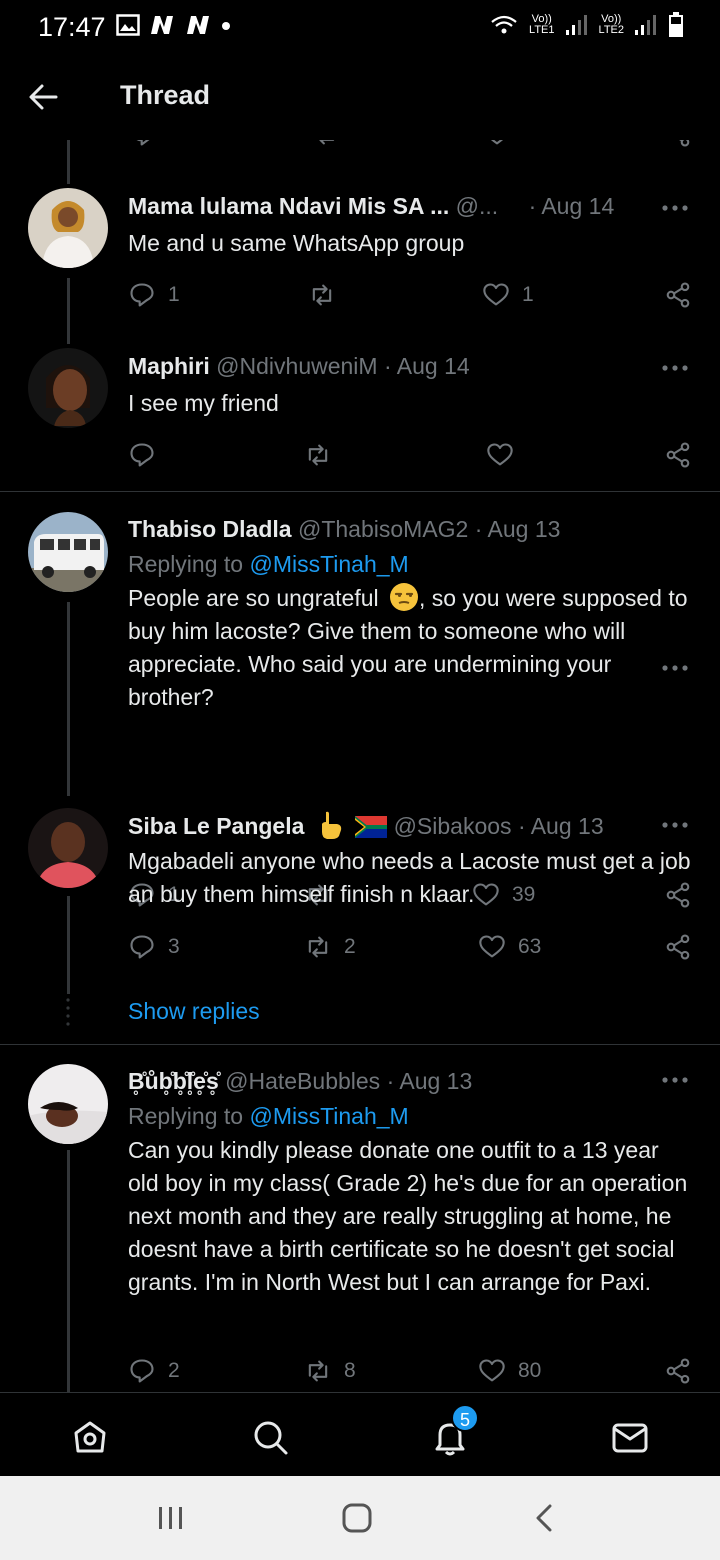 Image resolution: width=720 pixels, height=1560 pixels. I want to click on person-lying-avatar-icon, so click(68, 1104).